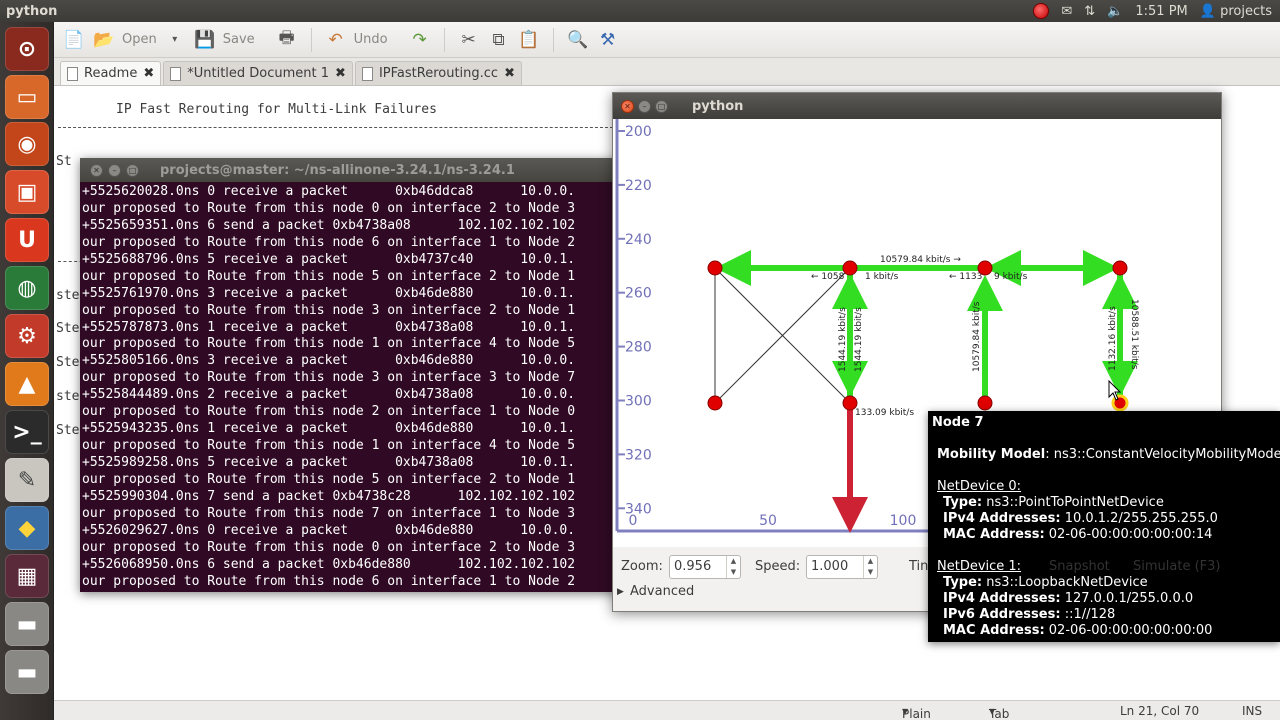 The image size is (1280, 720). I want to click on undo-icon: ↶, so click(336, 40).